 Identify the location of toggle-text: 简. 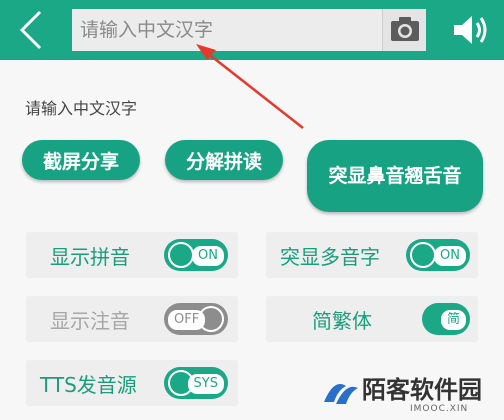
(453, 320).